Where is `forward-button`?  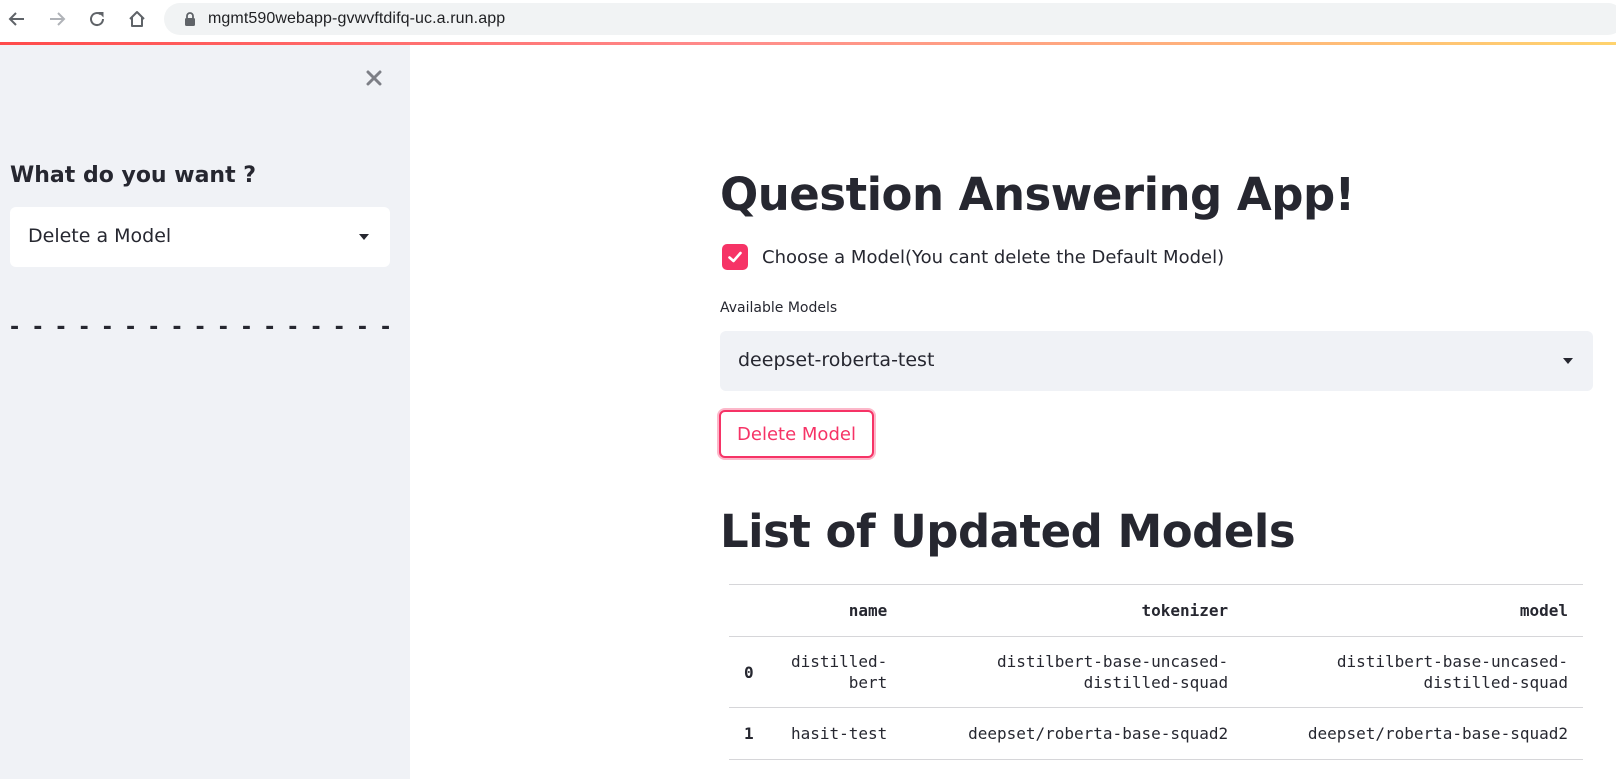
forward-button is located at coordinates (57, 19).